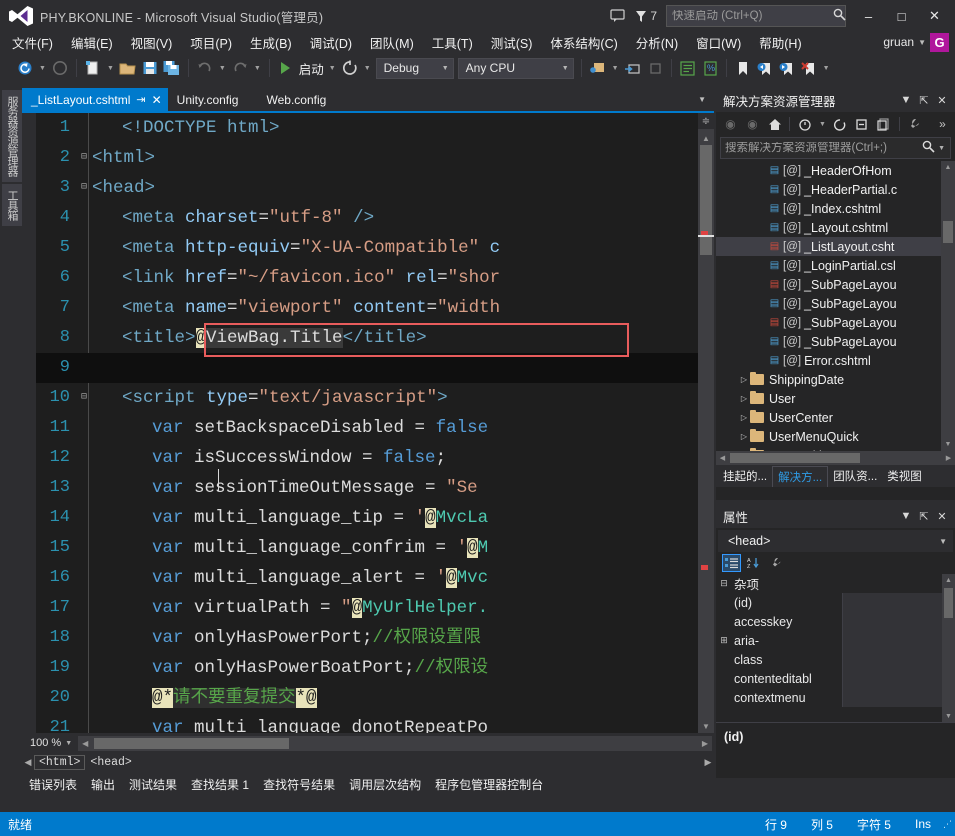  Describe the element at coordinates (598, 68) in the screenshot. I see `attach-to-process-icon` at that location.